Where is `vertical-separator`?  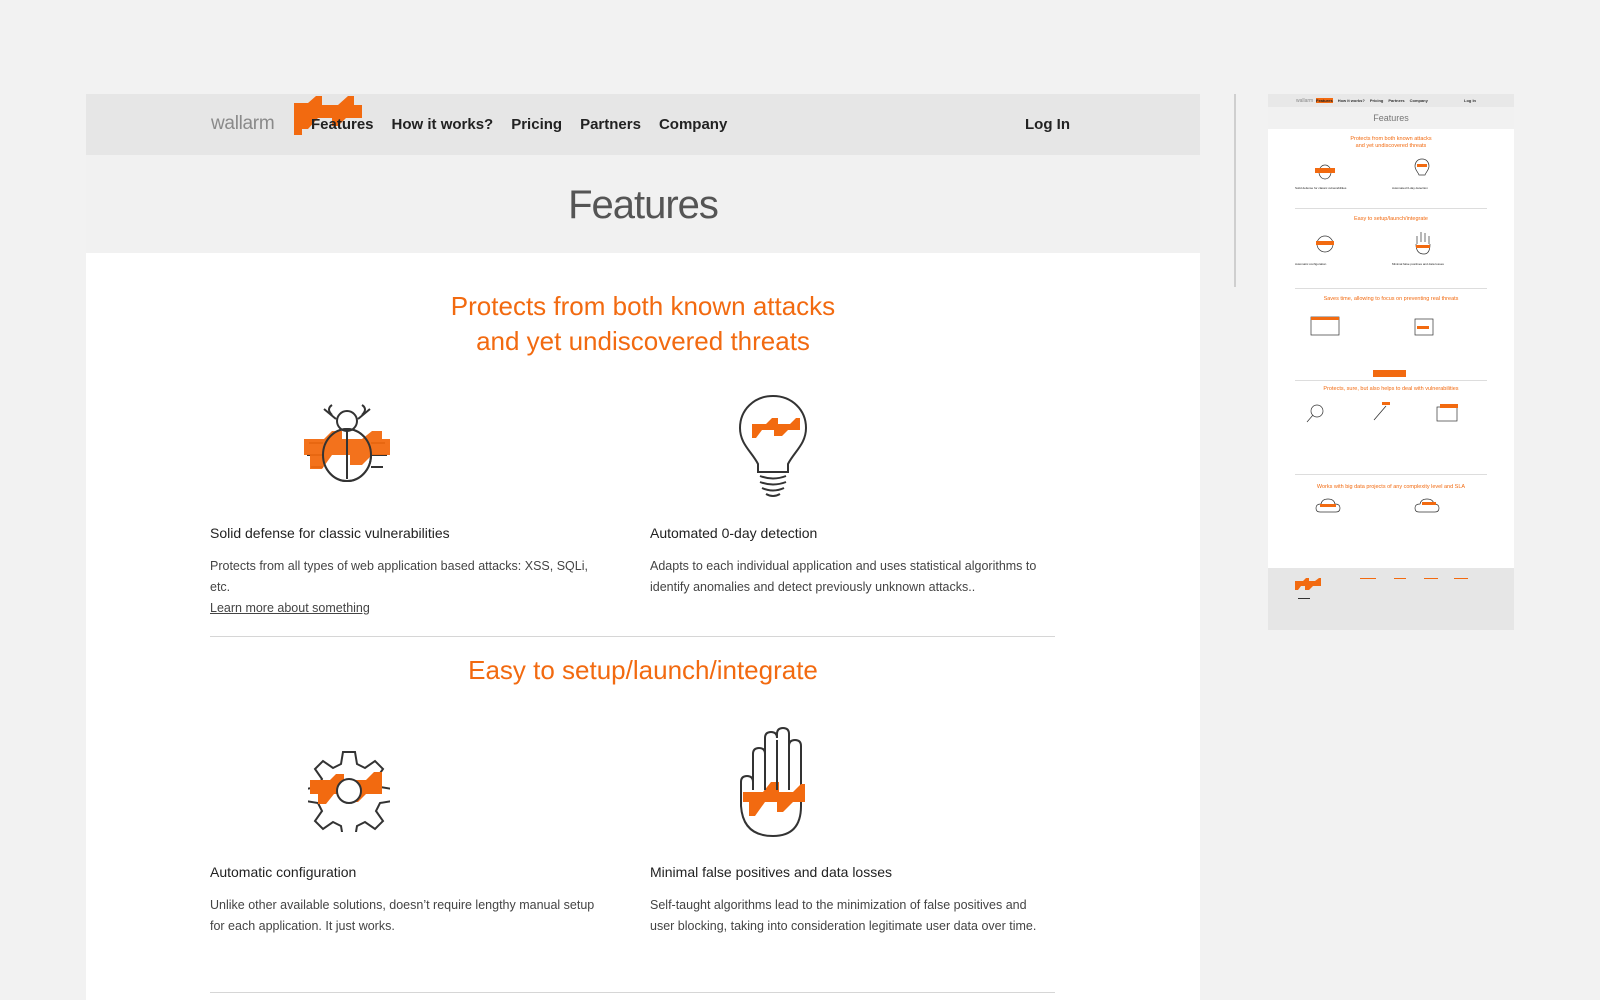 vertical-separator is located at coordinates (1235, 190).